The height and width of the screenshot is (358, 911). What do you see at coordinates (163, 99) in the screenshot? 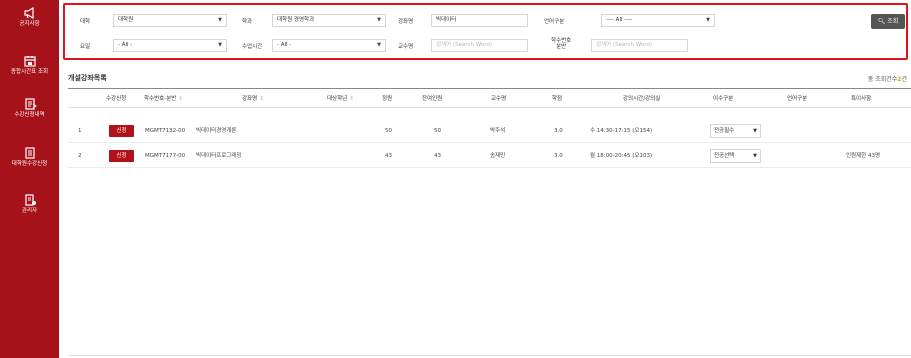
I see `col-code: 학수번호-분반 ⇕` at bounding box center [163, 99].